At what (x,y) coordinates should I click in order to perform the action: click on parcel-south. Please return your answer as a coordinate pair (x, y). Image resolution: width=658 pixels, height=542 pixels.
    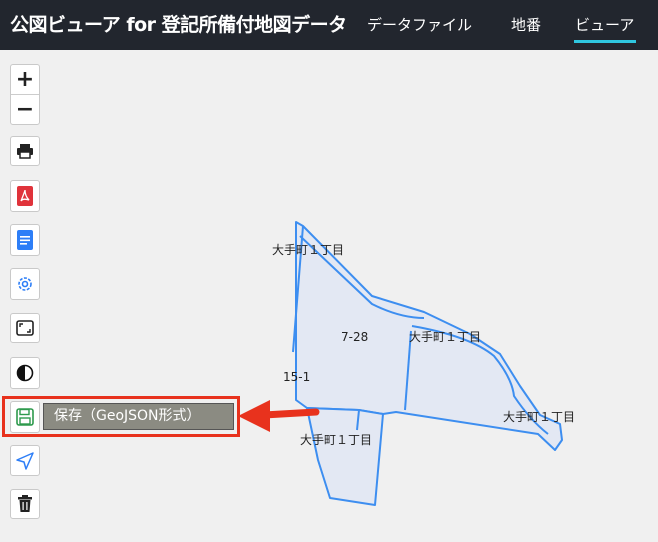
    Looking at the image, I should click on (345, 456).